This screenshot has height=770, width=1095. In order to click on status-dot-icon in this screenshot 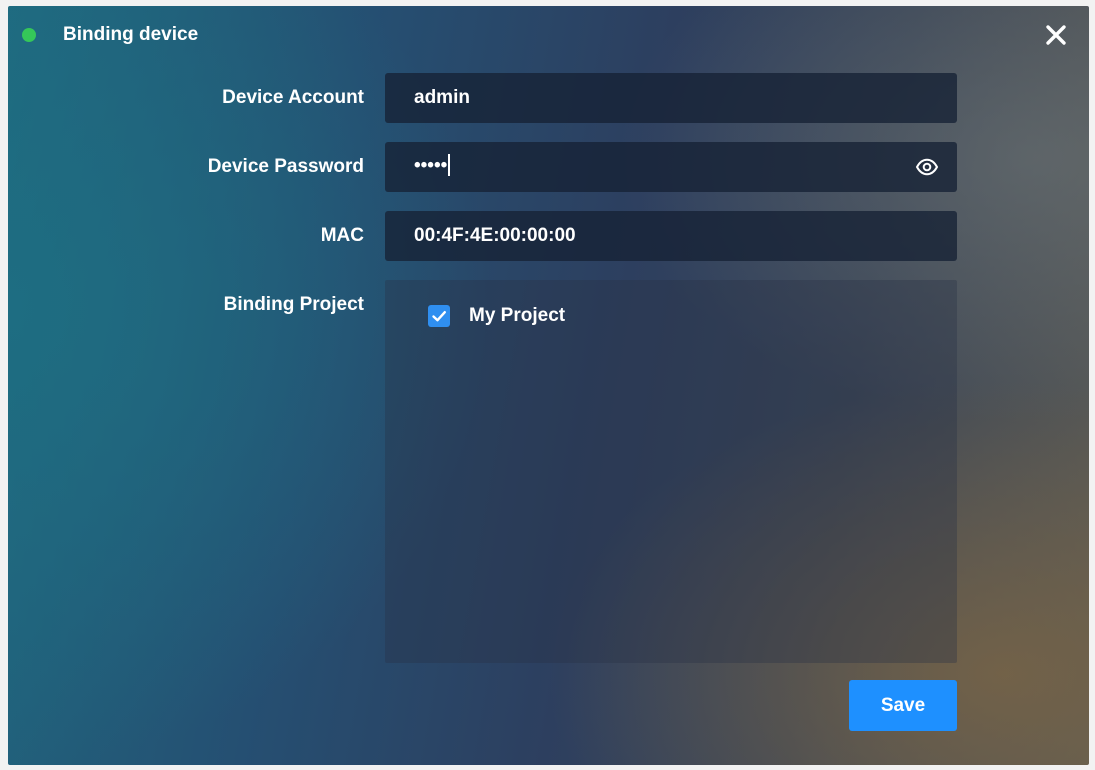, I will do `click(29, 35)`.